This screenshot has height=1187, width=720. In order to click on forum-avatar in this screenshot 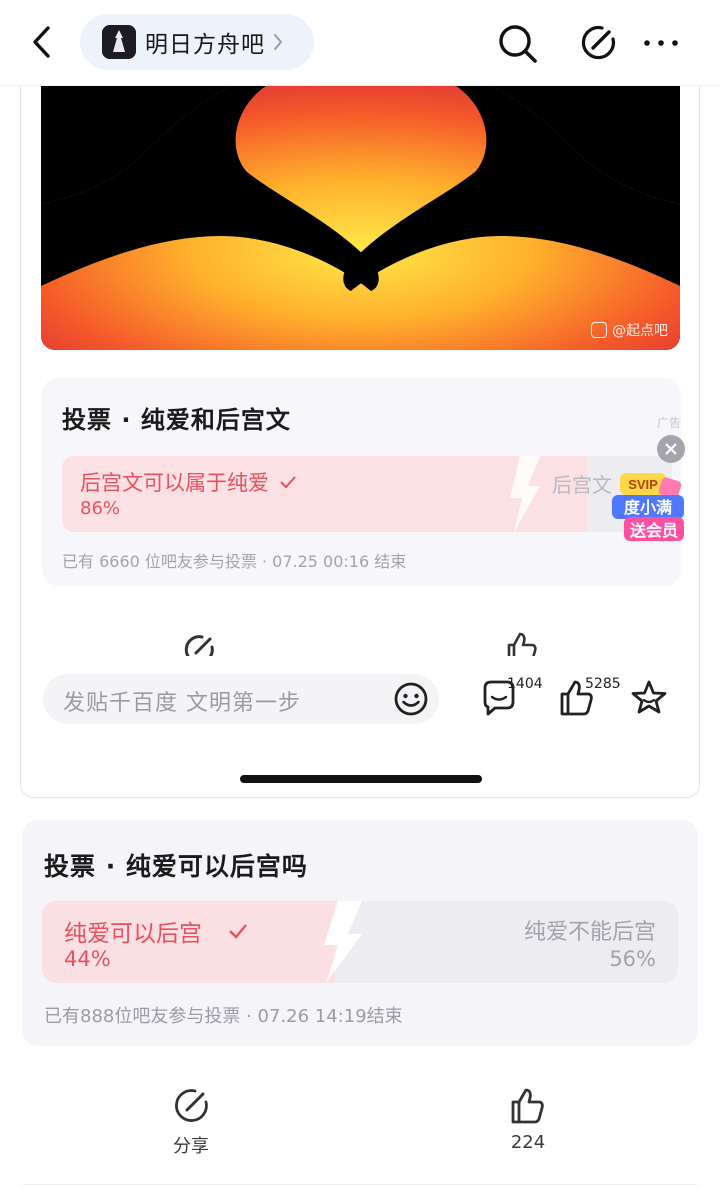, I will do `click(119, 42)`.